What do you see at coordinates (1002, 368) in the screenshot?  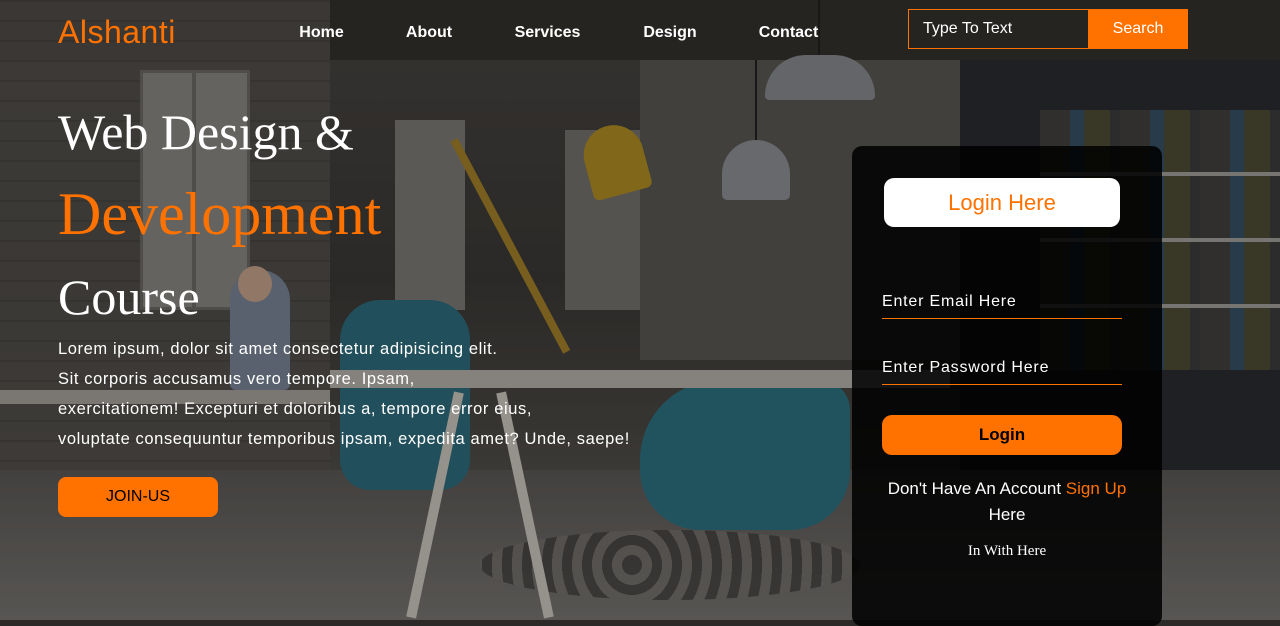 I see `password-field` at bounding box center [1002, 368].